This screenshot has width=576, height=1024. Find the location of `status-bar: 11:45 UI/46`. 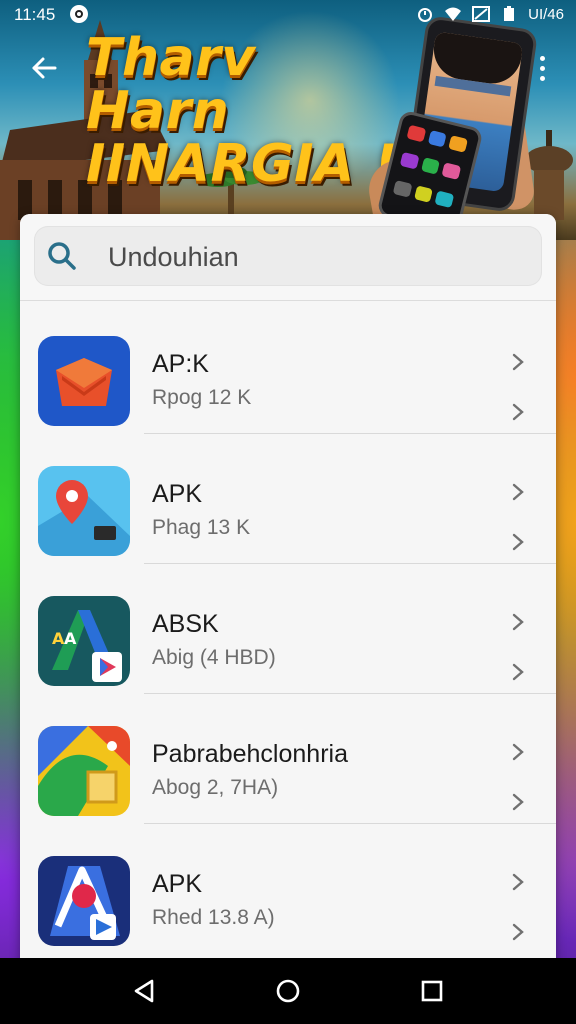

status-bar: 11:45 UI/46 is located at coordinates (288, 15).